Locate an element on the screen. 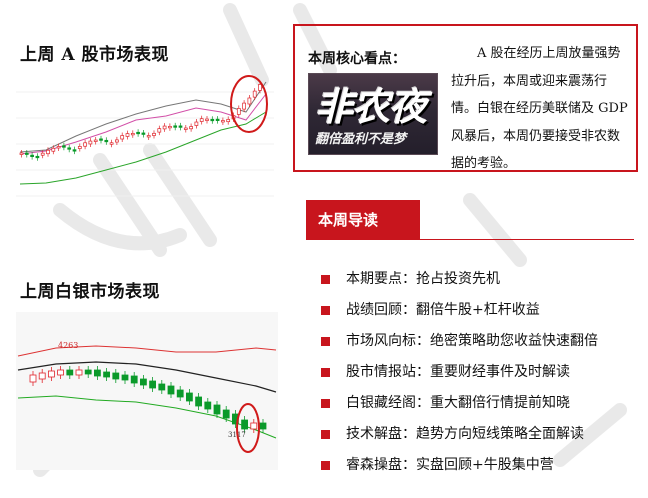  weekly-guide-underline is located at coordinates (527, 239).